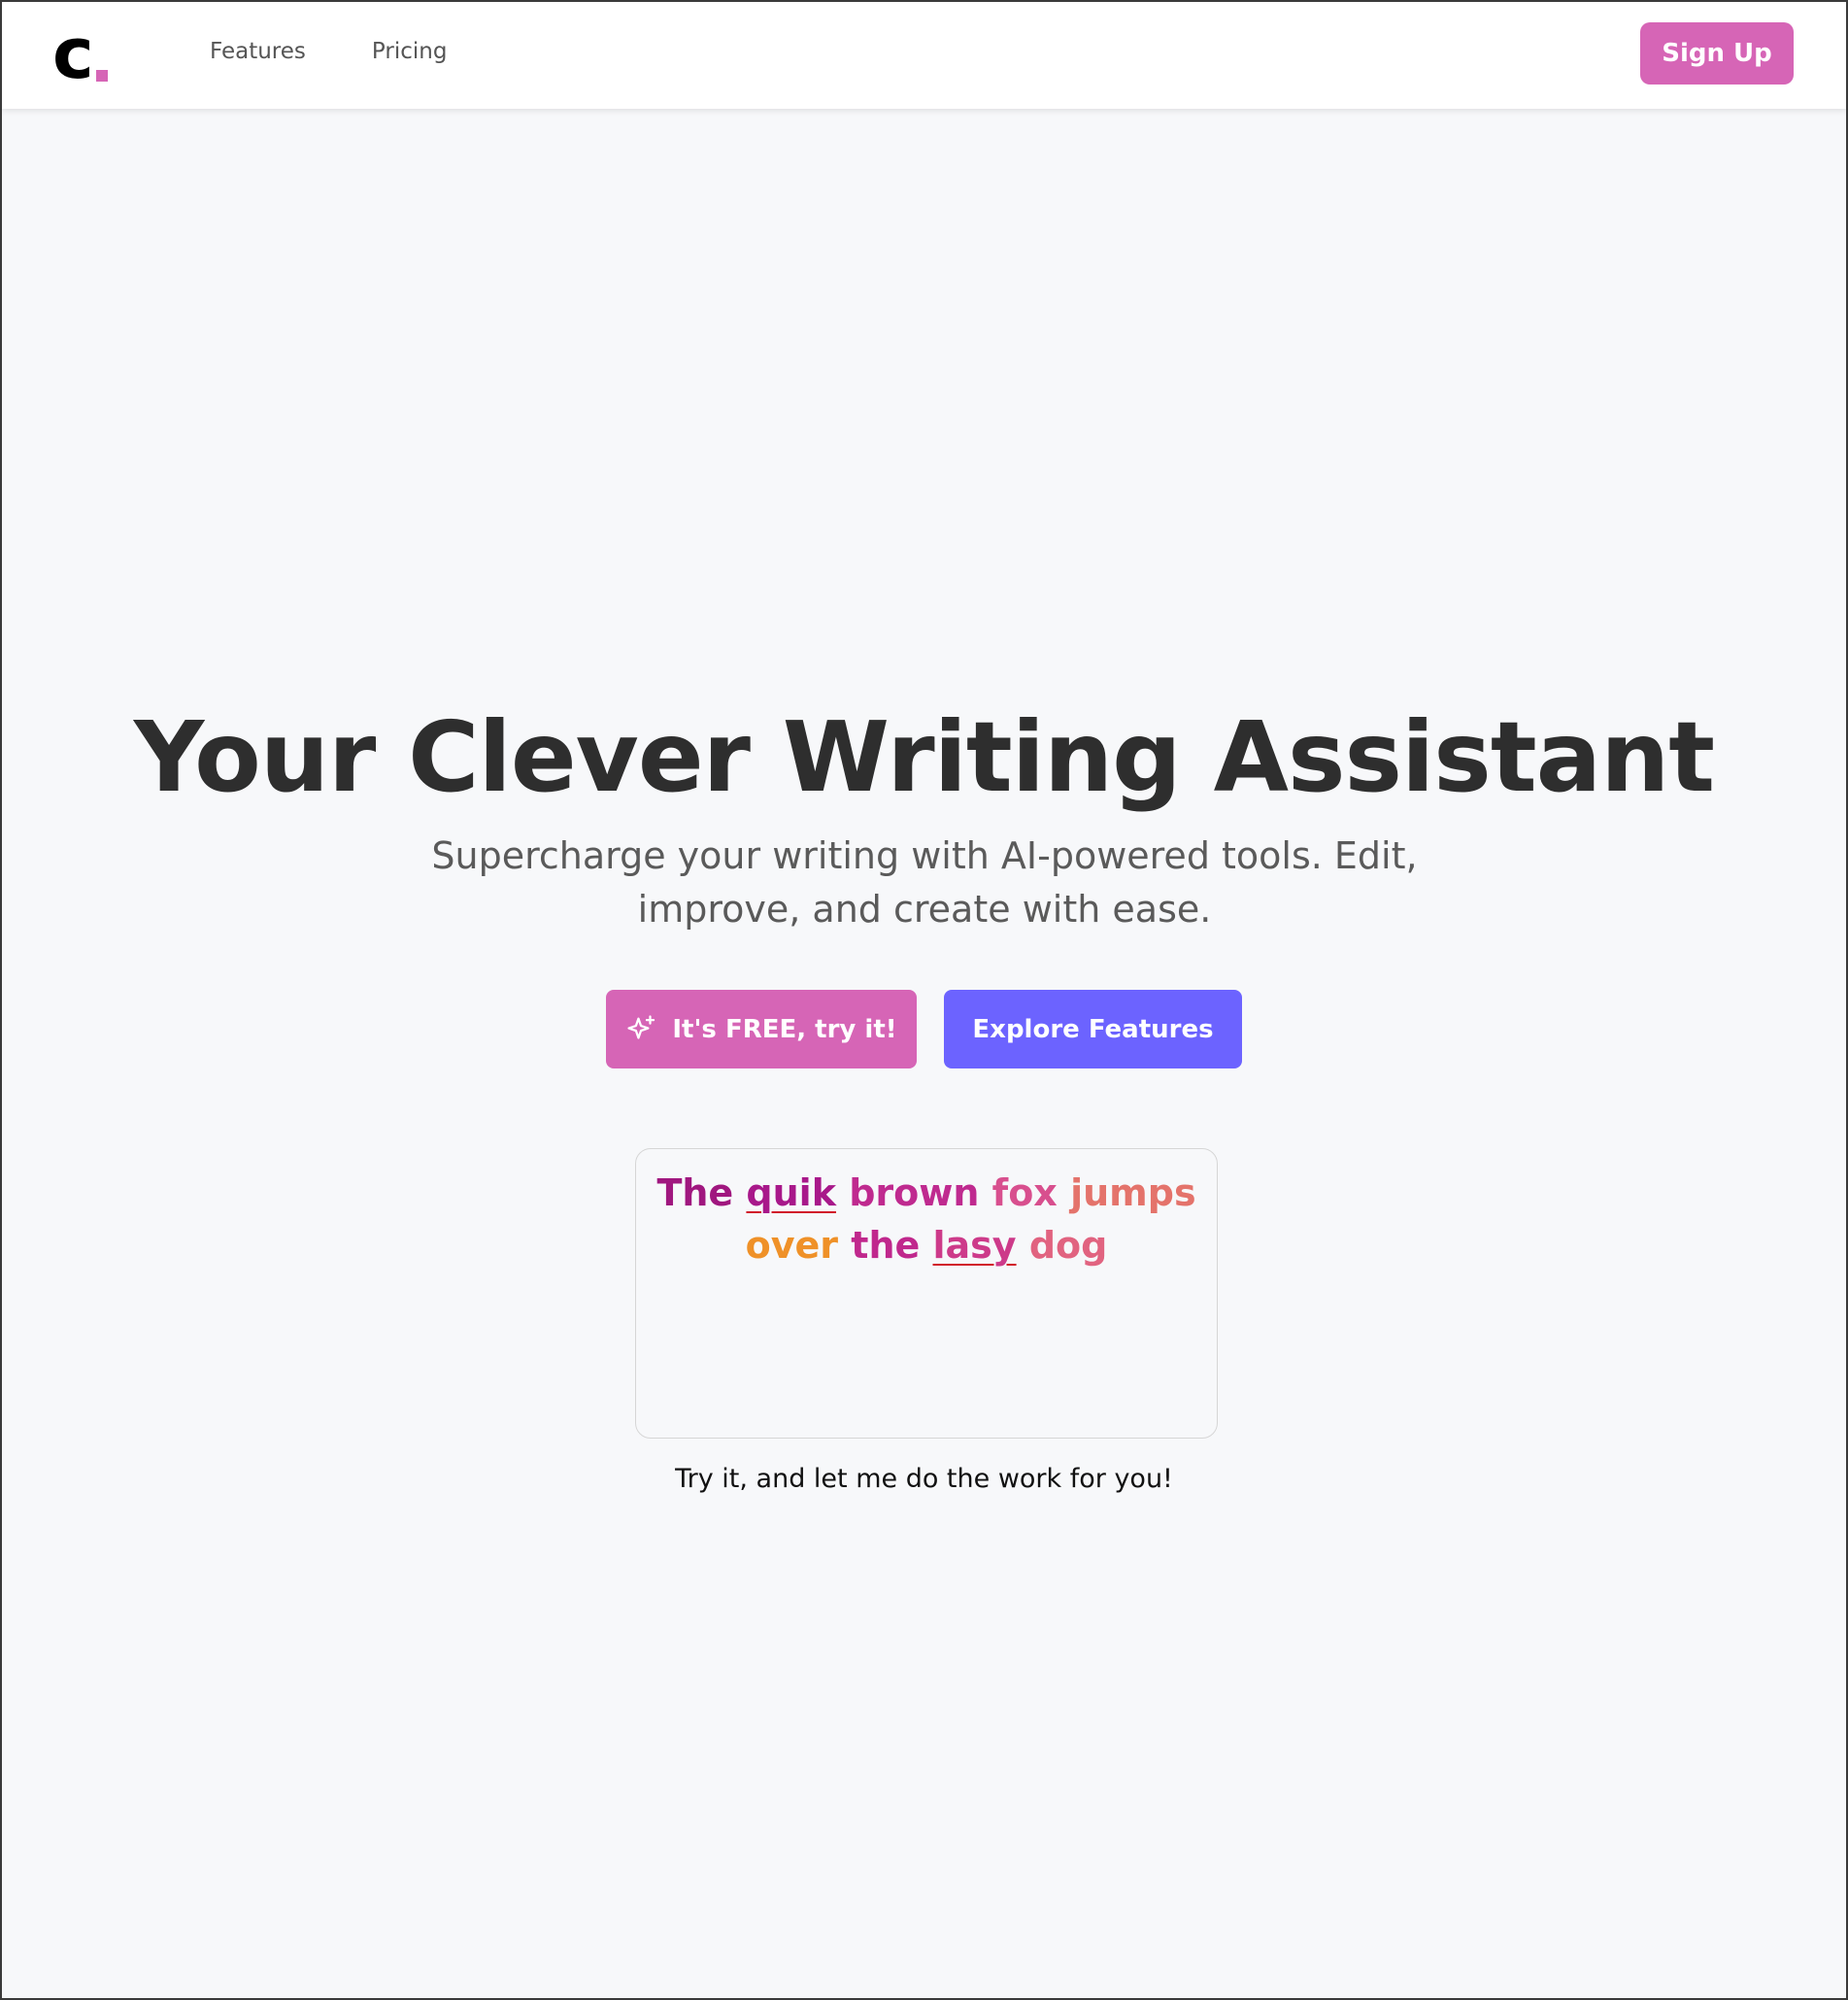 The width and height of the screenshot is (1848, 2000). I want to click on demo-word: fox, so click(1024, 1192).